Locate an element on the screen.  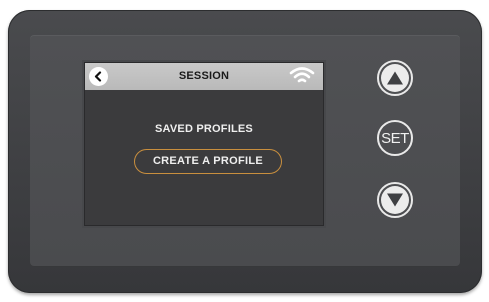
down-button is located at coordinates (395, 200).